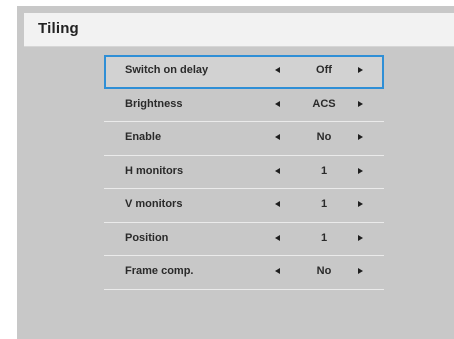 This screenshot has width=454, height=339. What do you see at coordinates (58, 28) in the screenshot?
I see `page-title: Tiling` at bounding box center [58, 28].